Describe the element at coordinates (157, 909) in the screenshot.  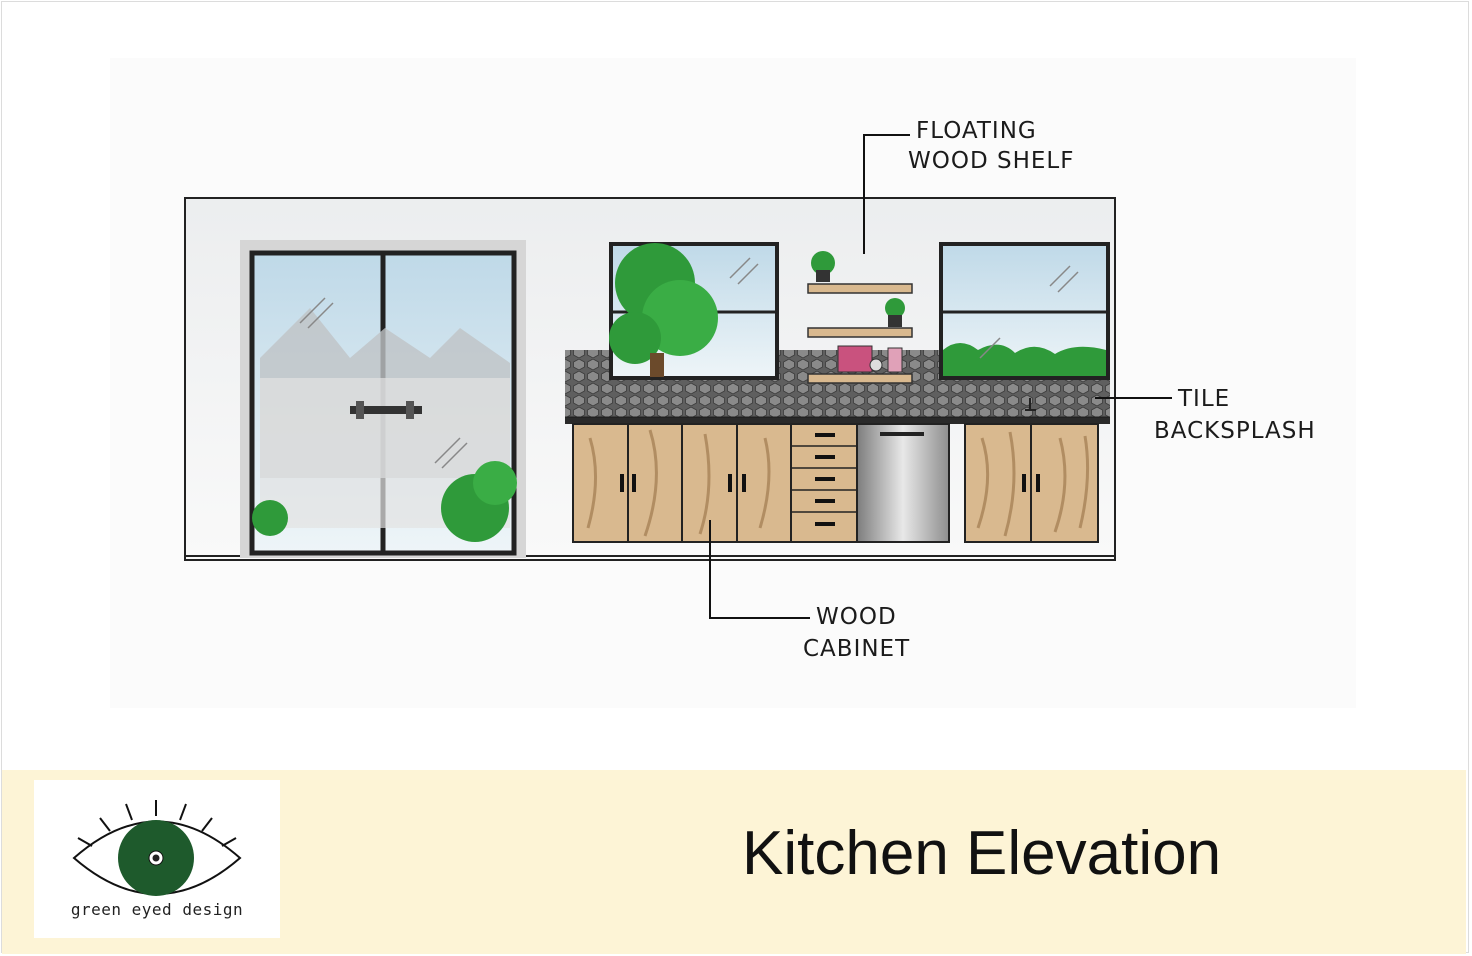
I see `logo-text: green eyed design` at that location.